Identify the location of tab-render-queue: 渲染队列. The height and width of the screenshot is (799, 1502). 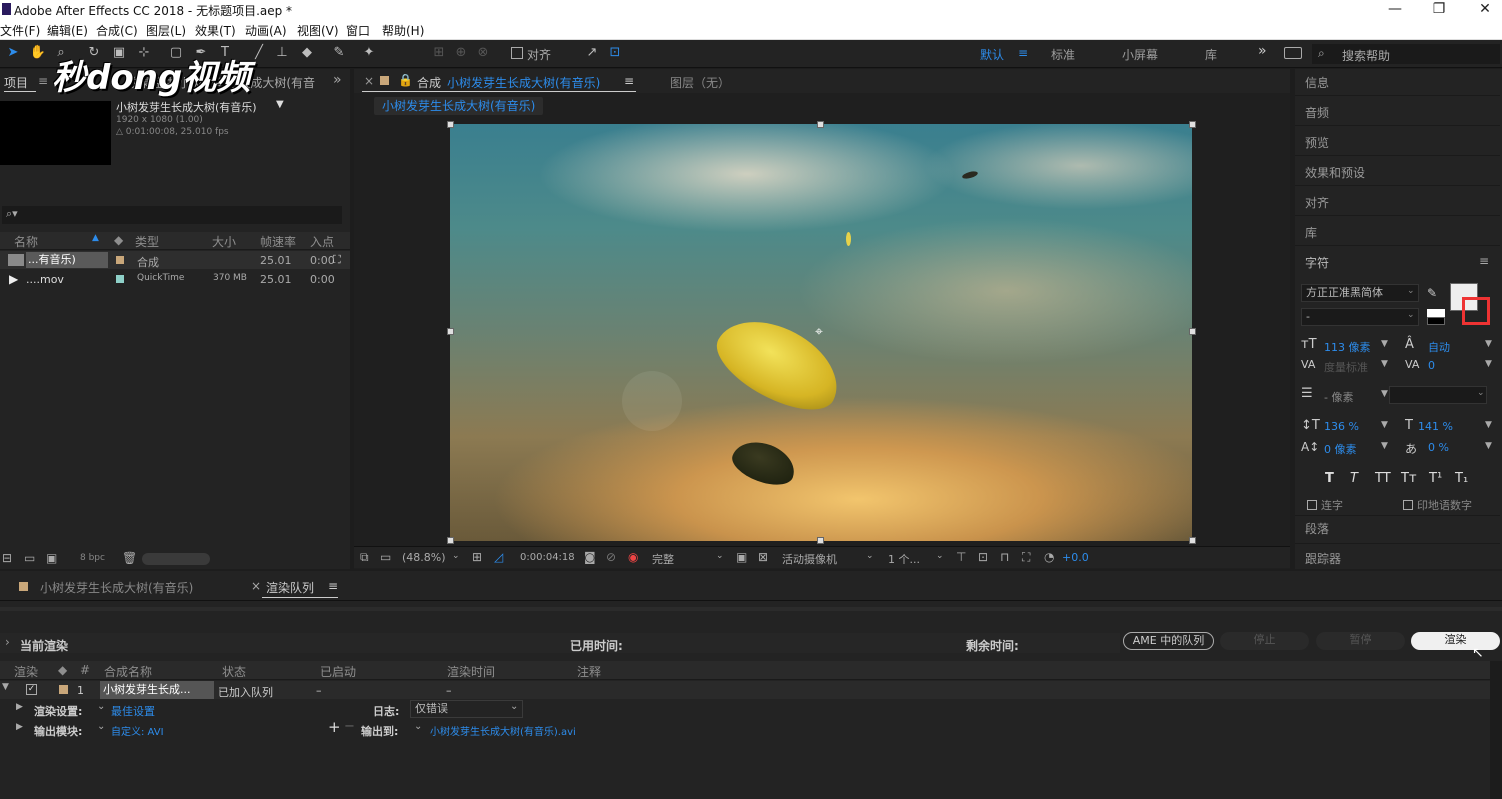
(290, 587).